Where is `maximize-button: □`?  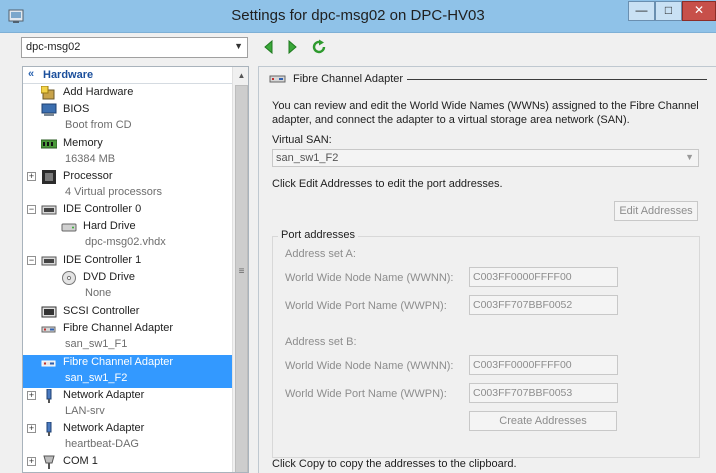
maximize-button: □ is located at coordinates (668, 11).